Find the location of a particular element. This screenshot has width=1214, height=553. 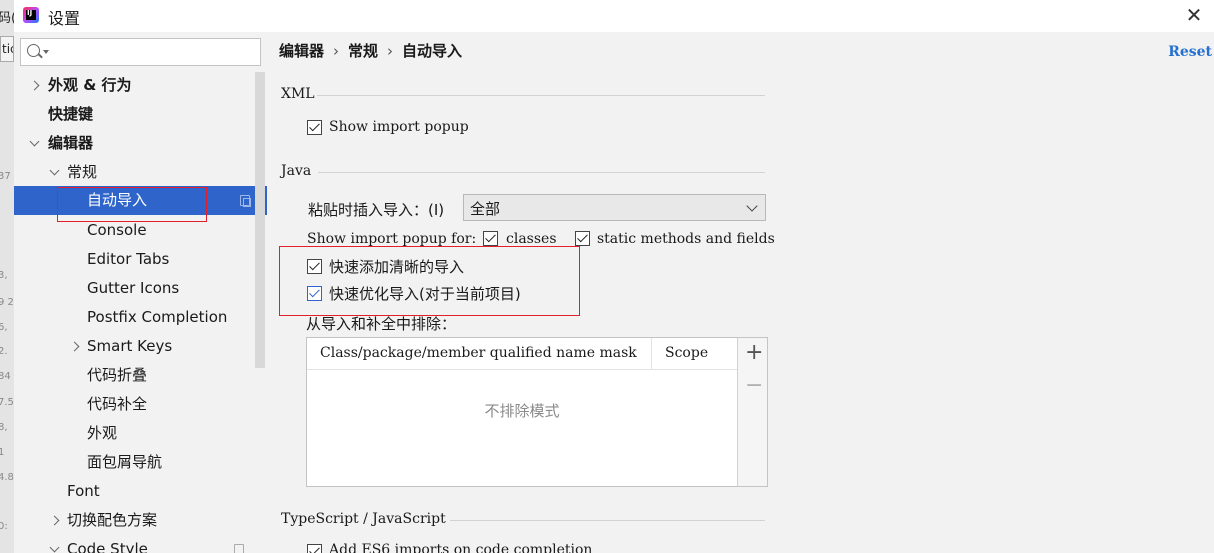

background-text: 8, is located at coordinates (4, 427).